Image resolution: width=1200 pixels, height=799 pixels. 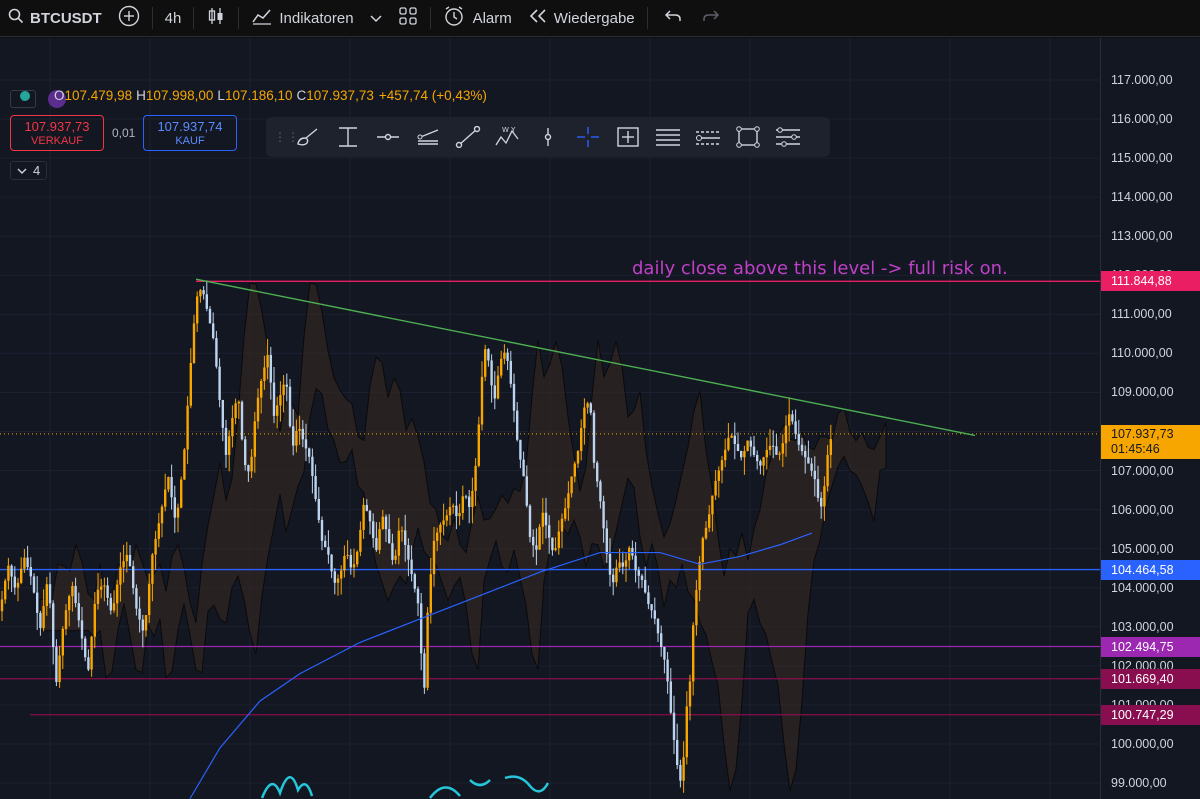 I want to click on indicator-count-toggle: 4, so click(x=29, y=170).